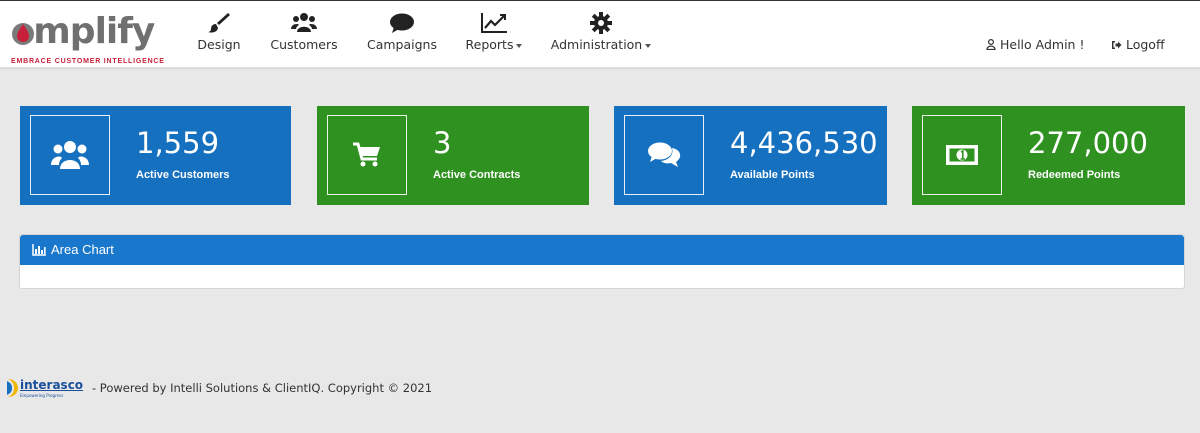 This screenshot has width=1200, height=433. I want to click on nav-campaigns: Campaigns, so click(402, 38).